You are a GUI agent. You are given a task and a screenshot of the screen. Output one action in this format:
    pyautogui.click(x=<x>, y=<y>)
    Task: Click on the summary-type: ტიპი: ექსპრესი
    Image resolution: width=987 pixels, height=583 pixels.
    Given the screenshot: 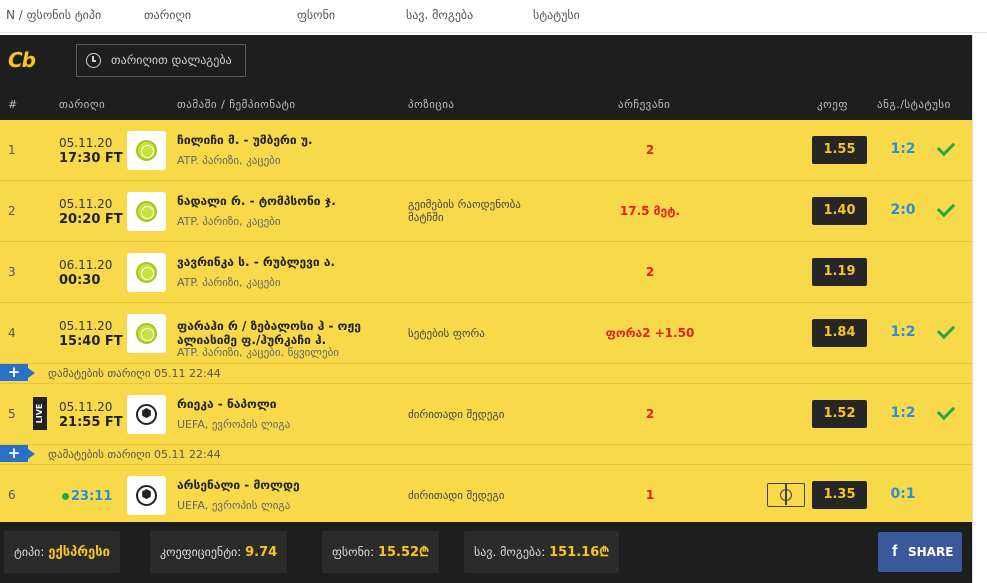 What is the action you would take?
    pyautogui.click(x=62, y=552)
    